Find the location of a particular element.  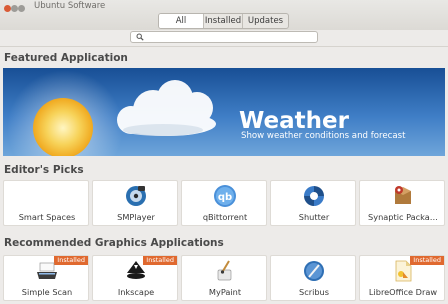

shutter-icon is located at coordinates (314, 196).